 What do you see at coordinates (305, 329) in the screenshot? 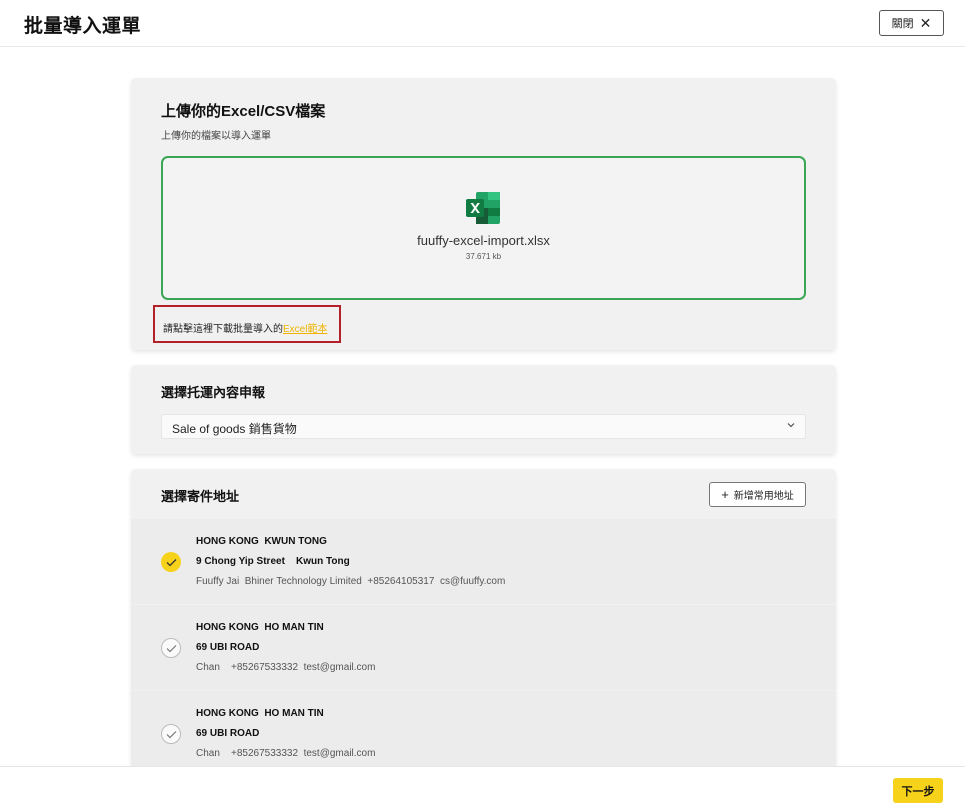
I see `excel-template-link: Excel範本` at bounding box center [305, 329].